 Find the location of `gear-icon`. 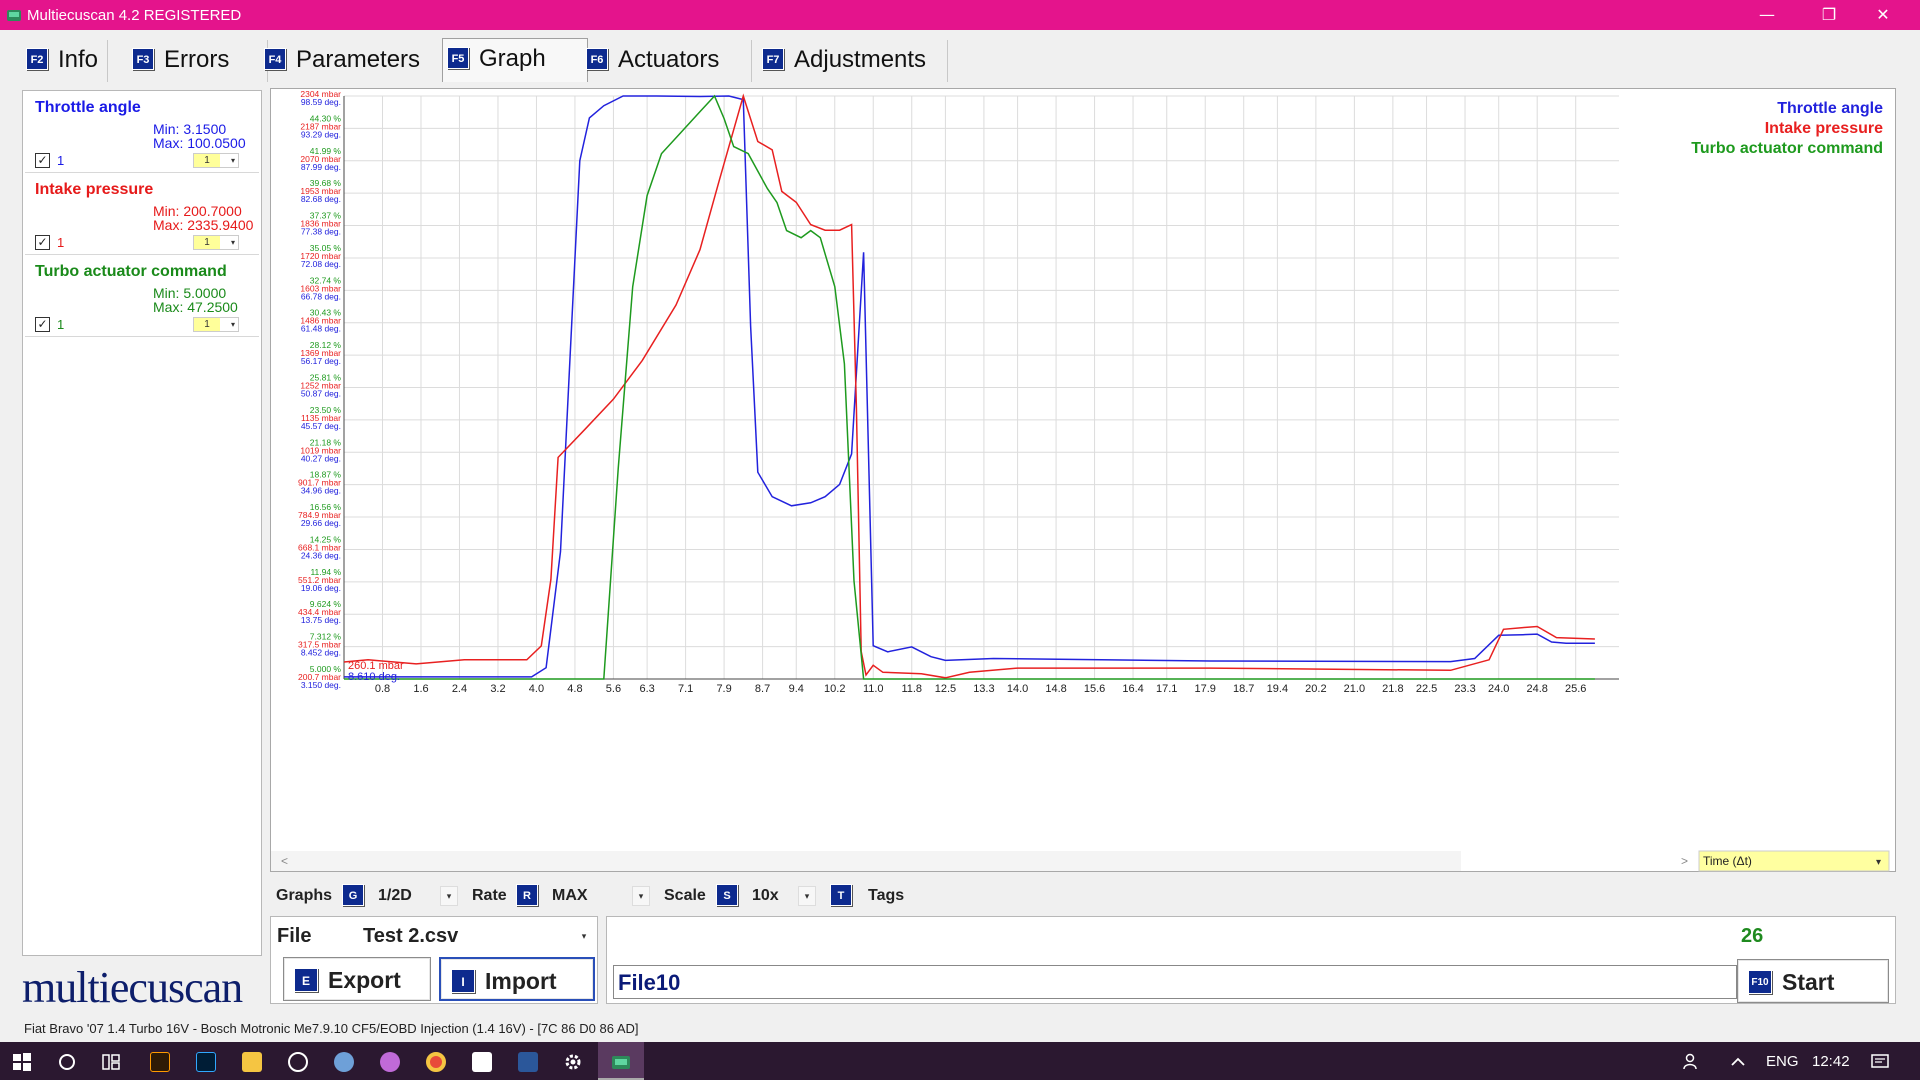

gear-icon is located at coordinates (573, 1062).